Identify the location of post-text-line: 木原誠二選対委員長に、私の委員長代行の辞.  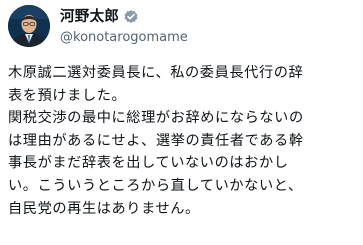
(156, 73).